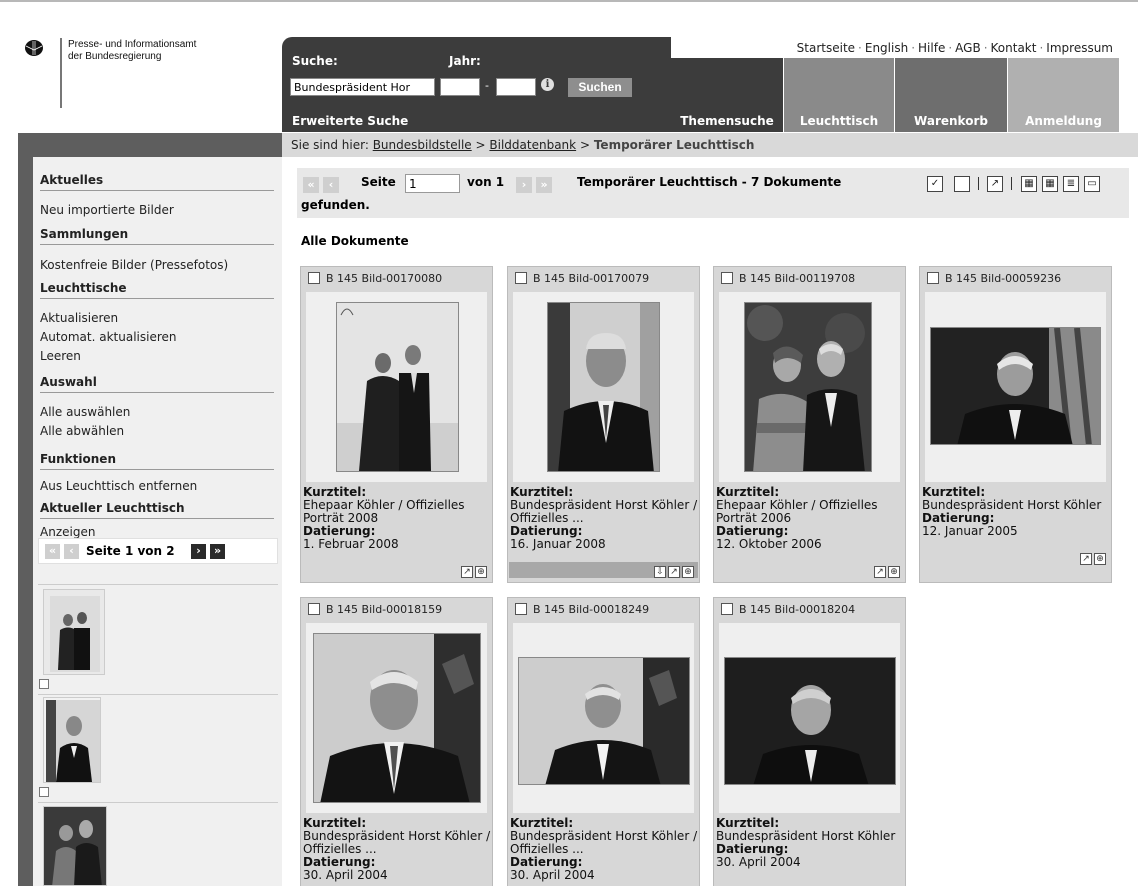  What do you see at coordinates (951, 95) in the screenshot?
I see `tab-warenkorb: Warenkorb` at bounding box center [951, 95].